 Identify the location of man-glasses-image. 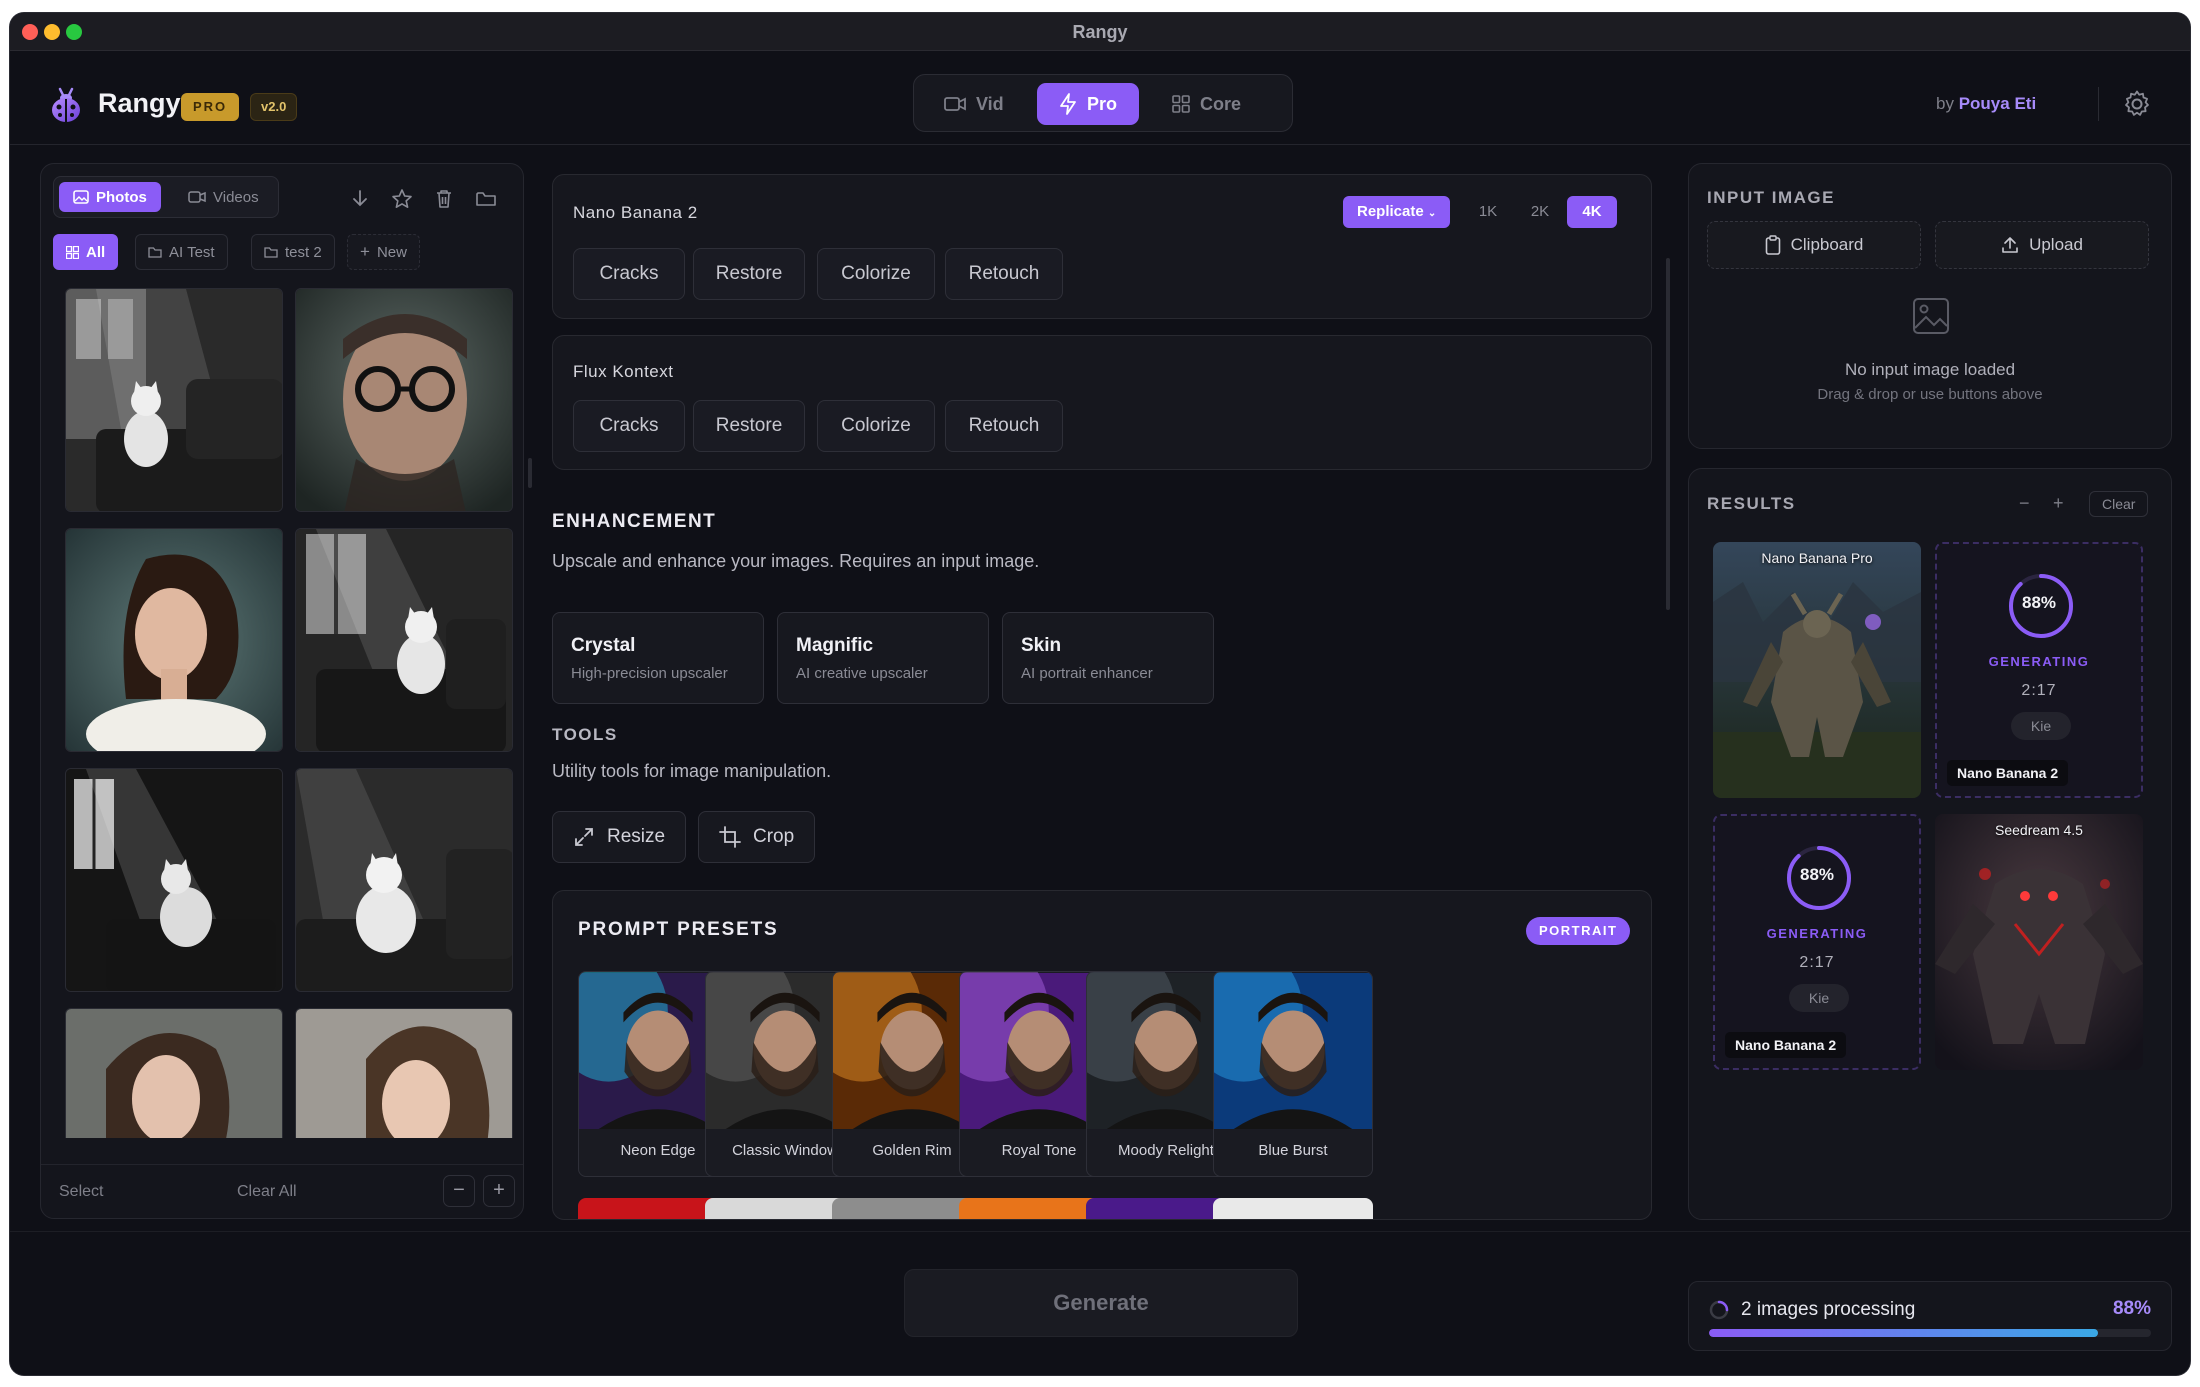
(404, 400).